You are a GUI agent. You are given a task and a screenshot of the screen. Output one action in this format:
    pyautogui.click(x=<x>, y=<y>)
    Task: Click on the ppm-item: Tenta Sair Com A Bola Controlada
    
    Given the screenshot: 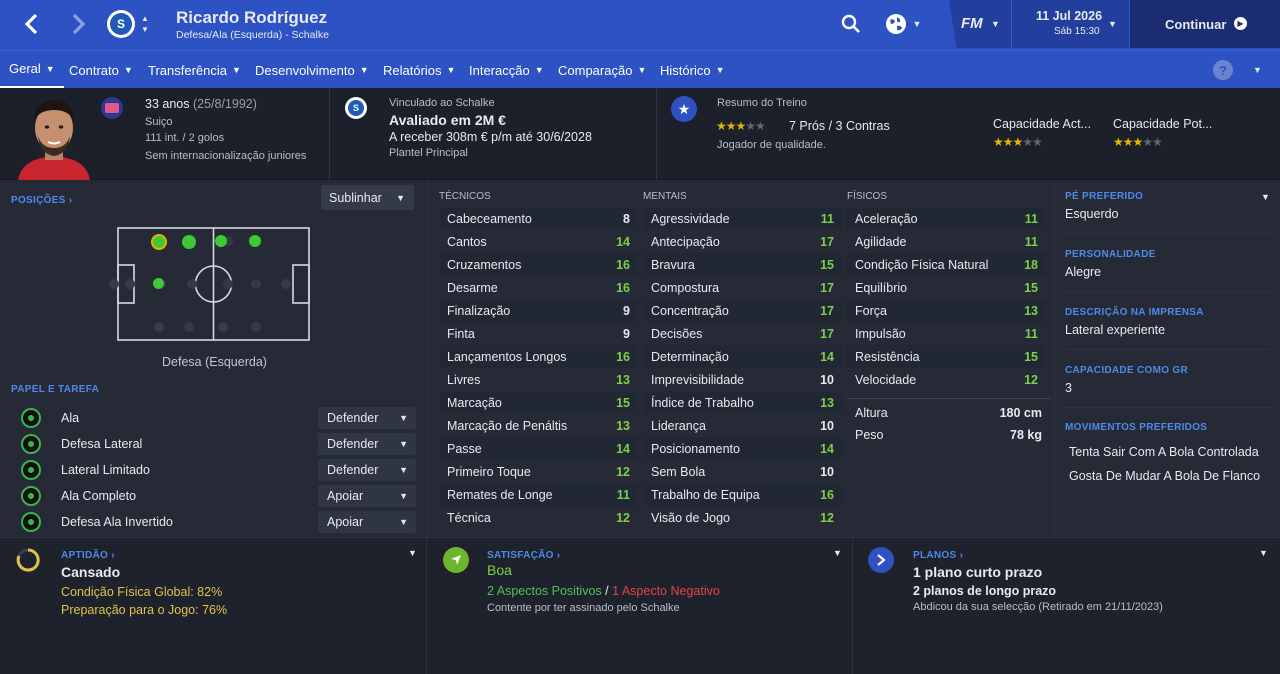 What is the action you would take?
    pyautogui.click(x=1164, y=452)
    